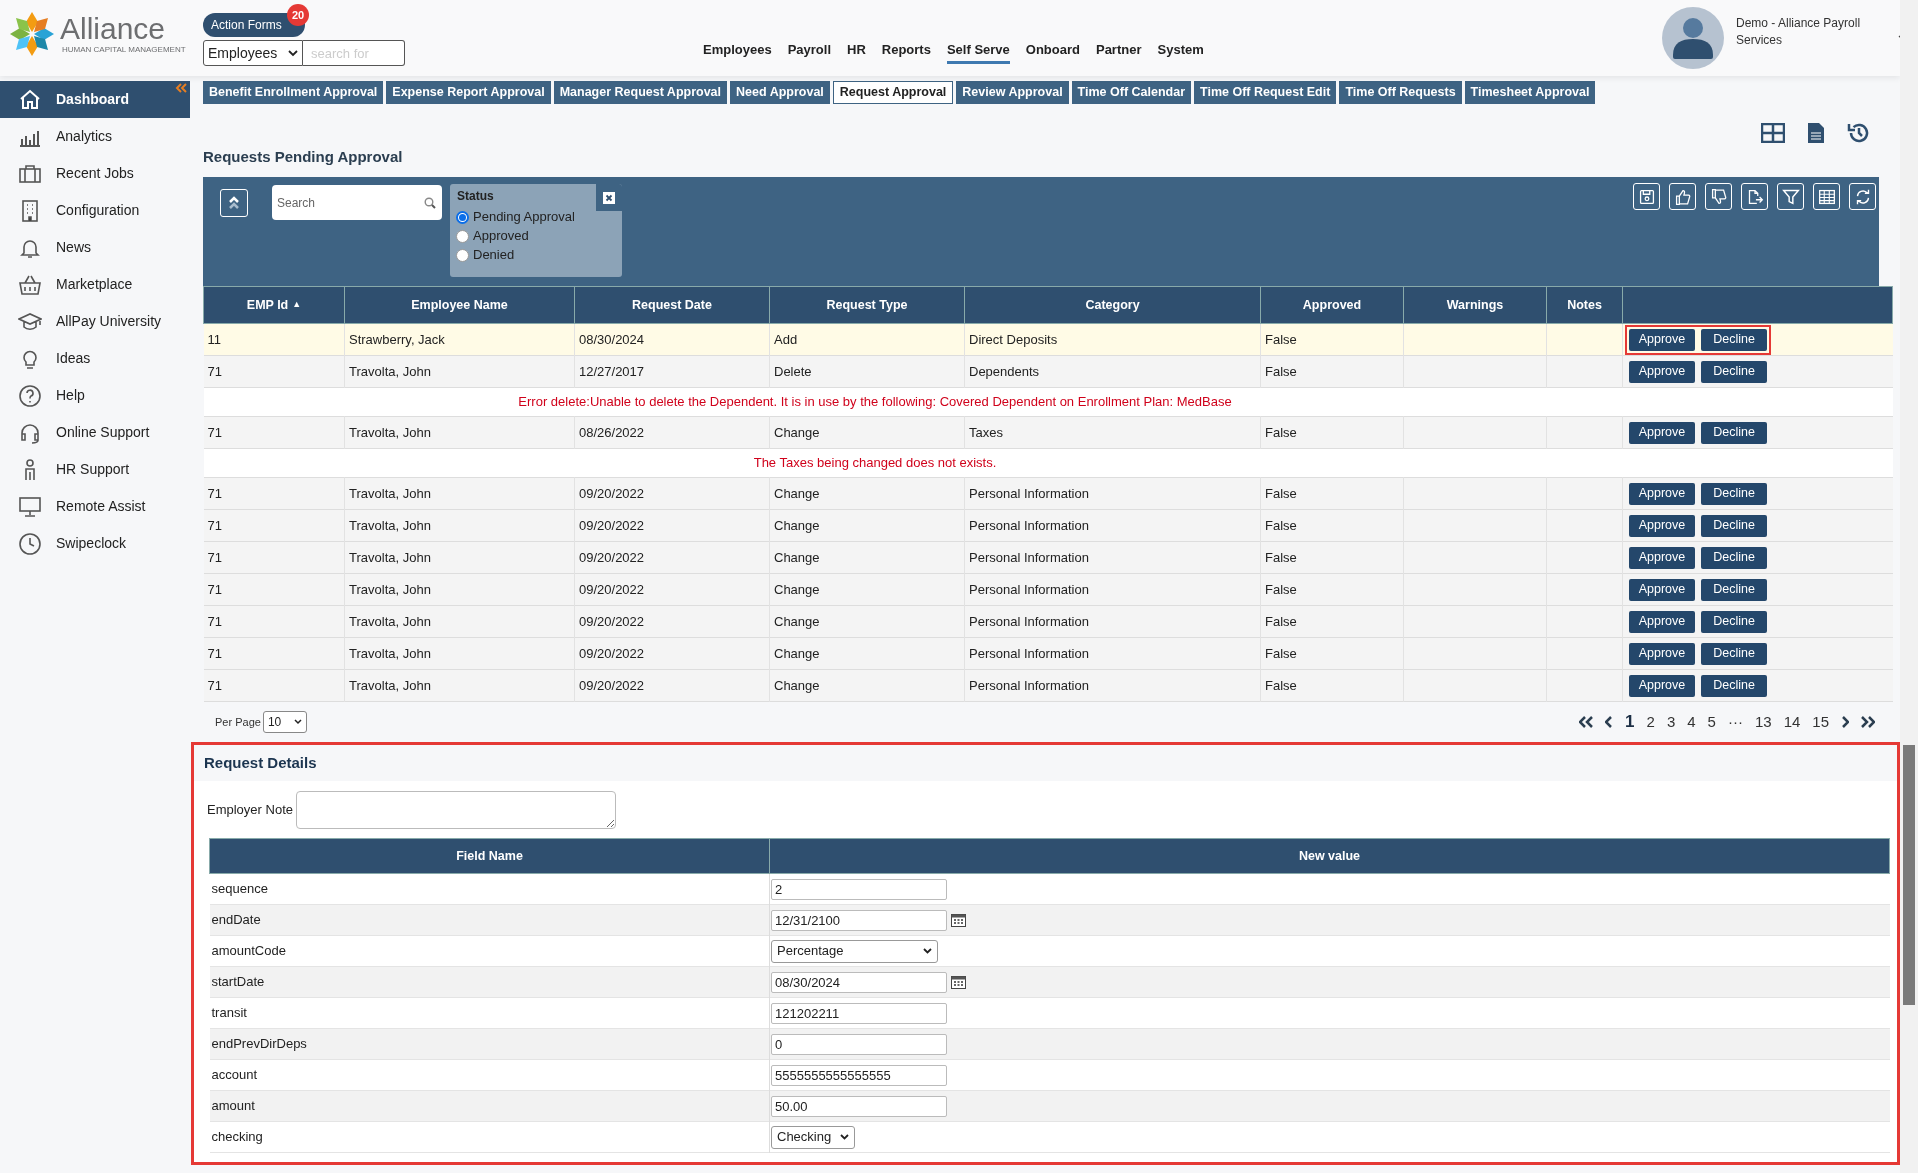 The image size is (1918, 1173). I want to click on employer-note-field, so click(456, 809).